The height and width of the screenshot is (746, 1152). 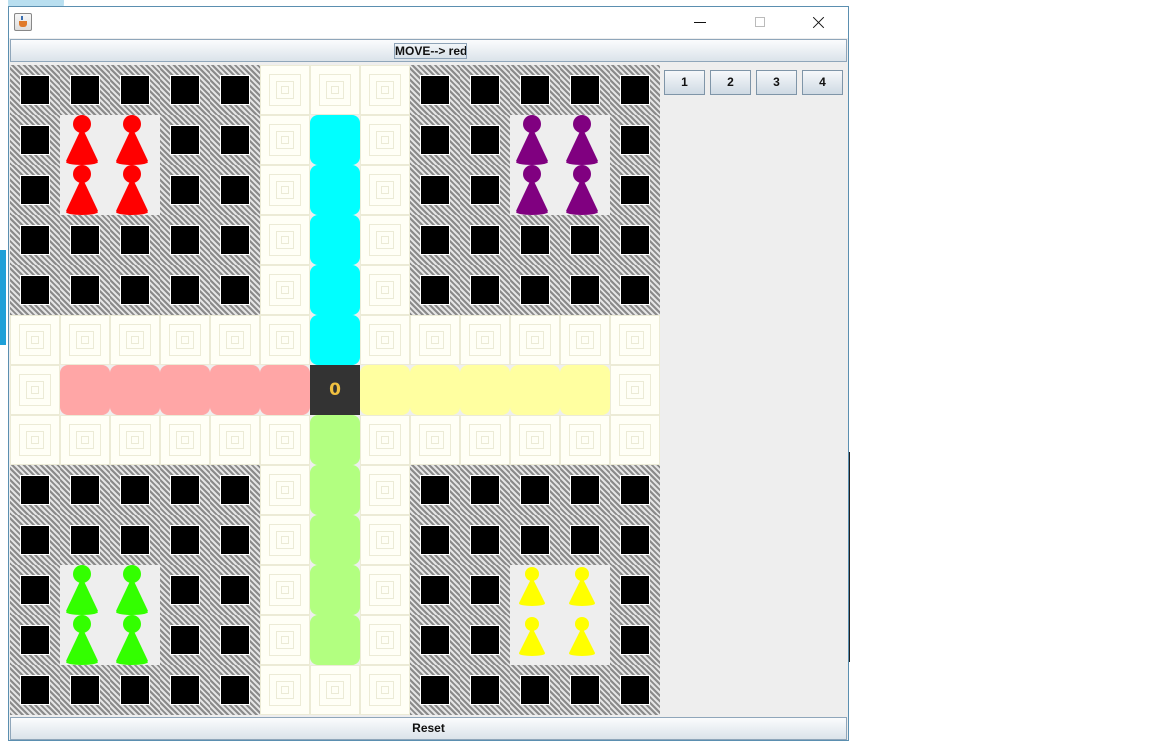 What do you see at coordinates (822, 82) in the screenshot?
I see `dice-button-4: 4` at bounding box center [822, 82].